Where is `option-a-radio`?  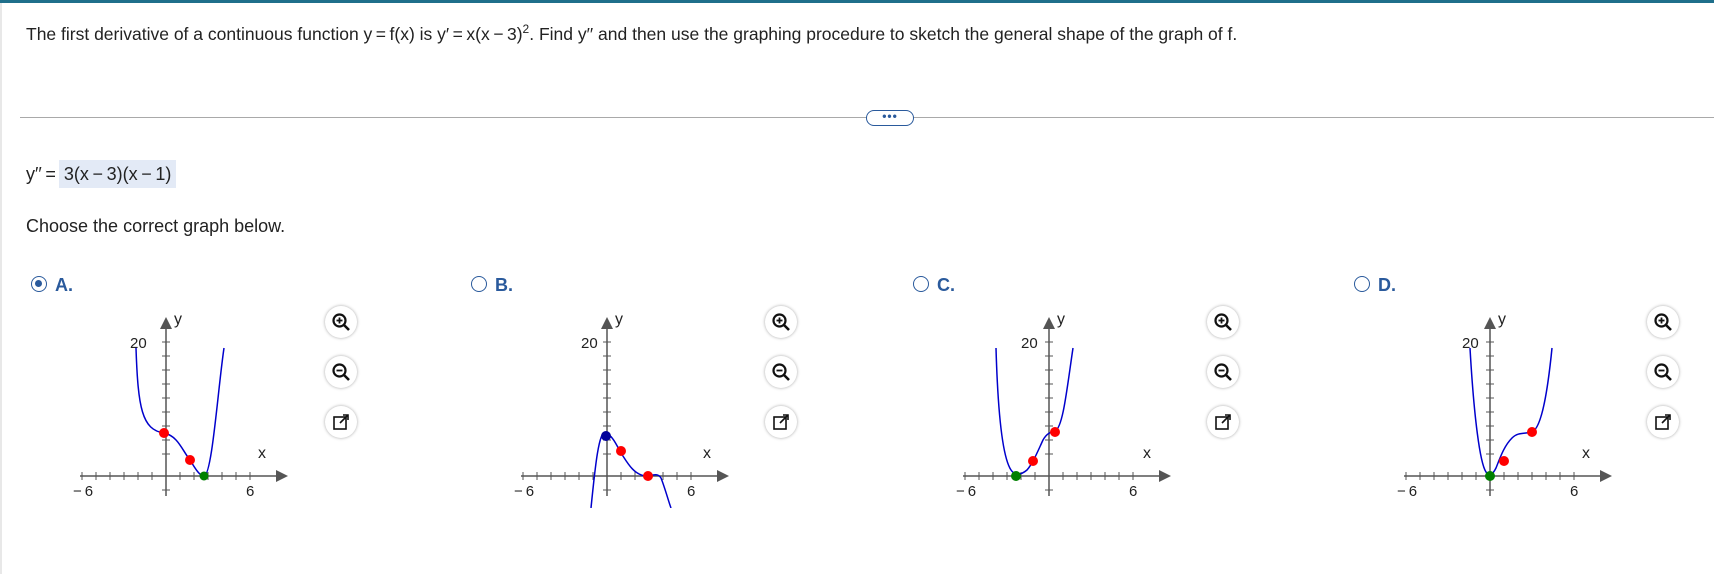
option-a-radio is located at coordinates (39, 284).